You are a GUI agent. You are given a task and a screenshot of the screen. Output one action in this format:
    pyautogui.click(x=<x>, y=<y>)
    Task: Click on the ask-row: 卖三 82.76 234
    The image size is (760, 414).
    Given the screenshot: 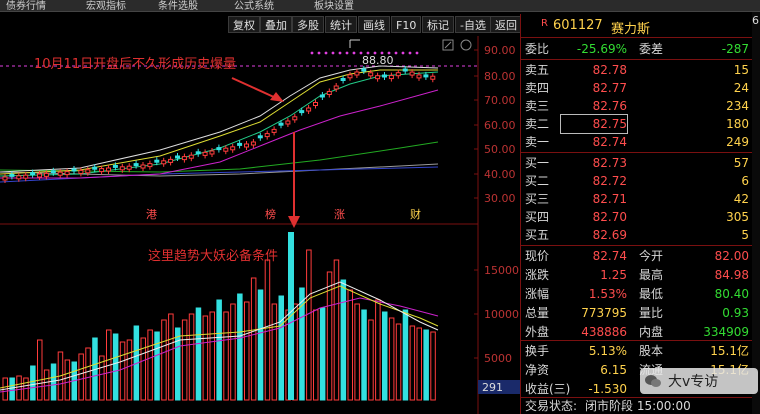 What is the action you would take?
    pyautogui.click(x=637, y=106)
    